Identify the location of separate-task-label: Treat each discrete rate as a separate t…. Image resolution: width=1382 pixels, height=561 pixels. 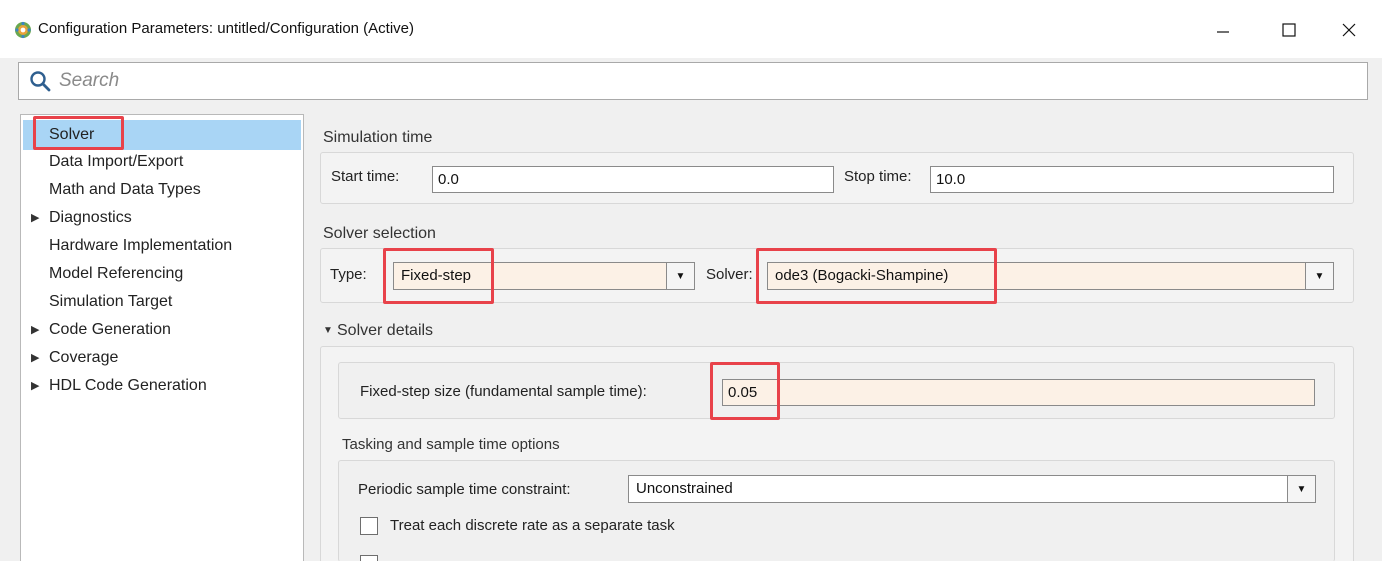
(532, 525).